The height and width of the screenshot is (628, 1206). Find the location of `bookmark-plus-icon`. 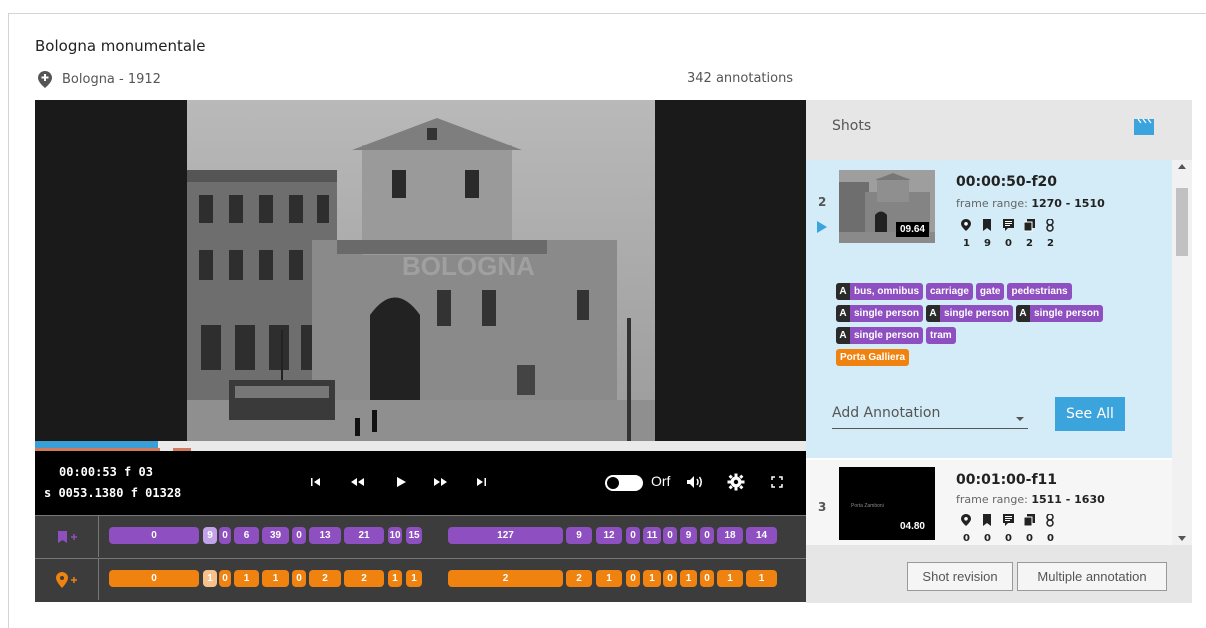

bookmark-plus-icon is located at coordinates (67, 536).